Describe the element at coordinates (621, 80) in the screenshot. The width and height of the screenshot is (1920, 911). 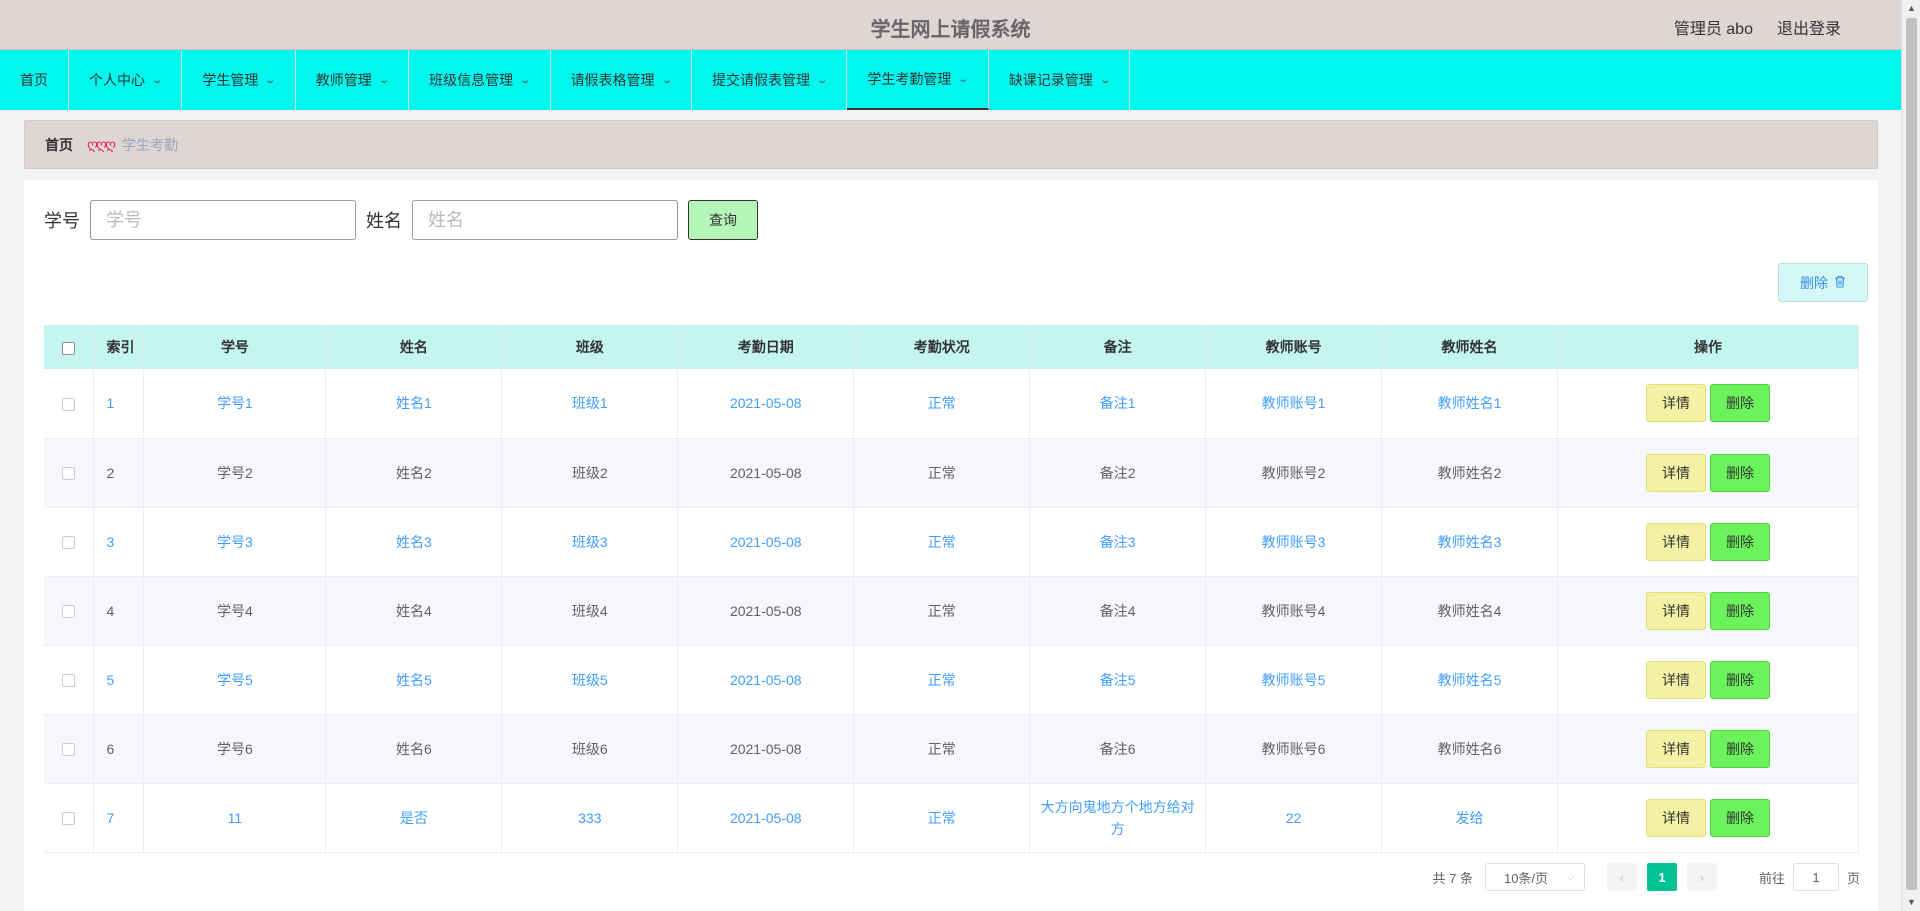
I see `nav-item-5: 请假表格管理 ⌄` at that location.